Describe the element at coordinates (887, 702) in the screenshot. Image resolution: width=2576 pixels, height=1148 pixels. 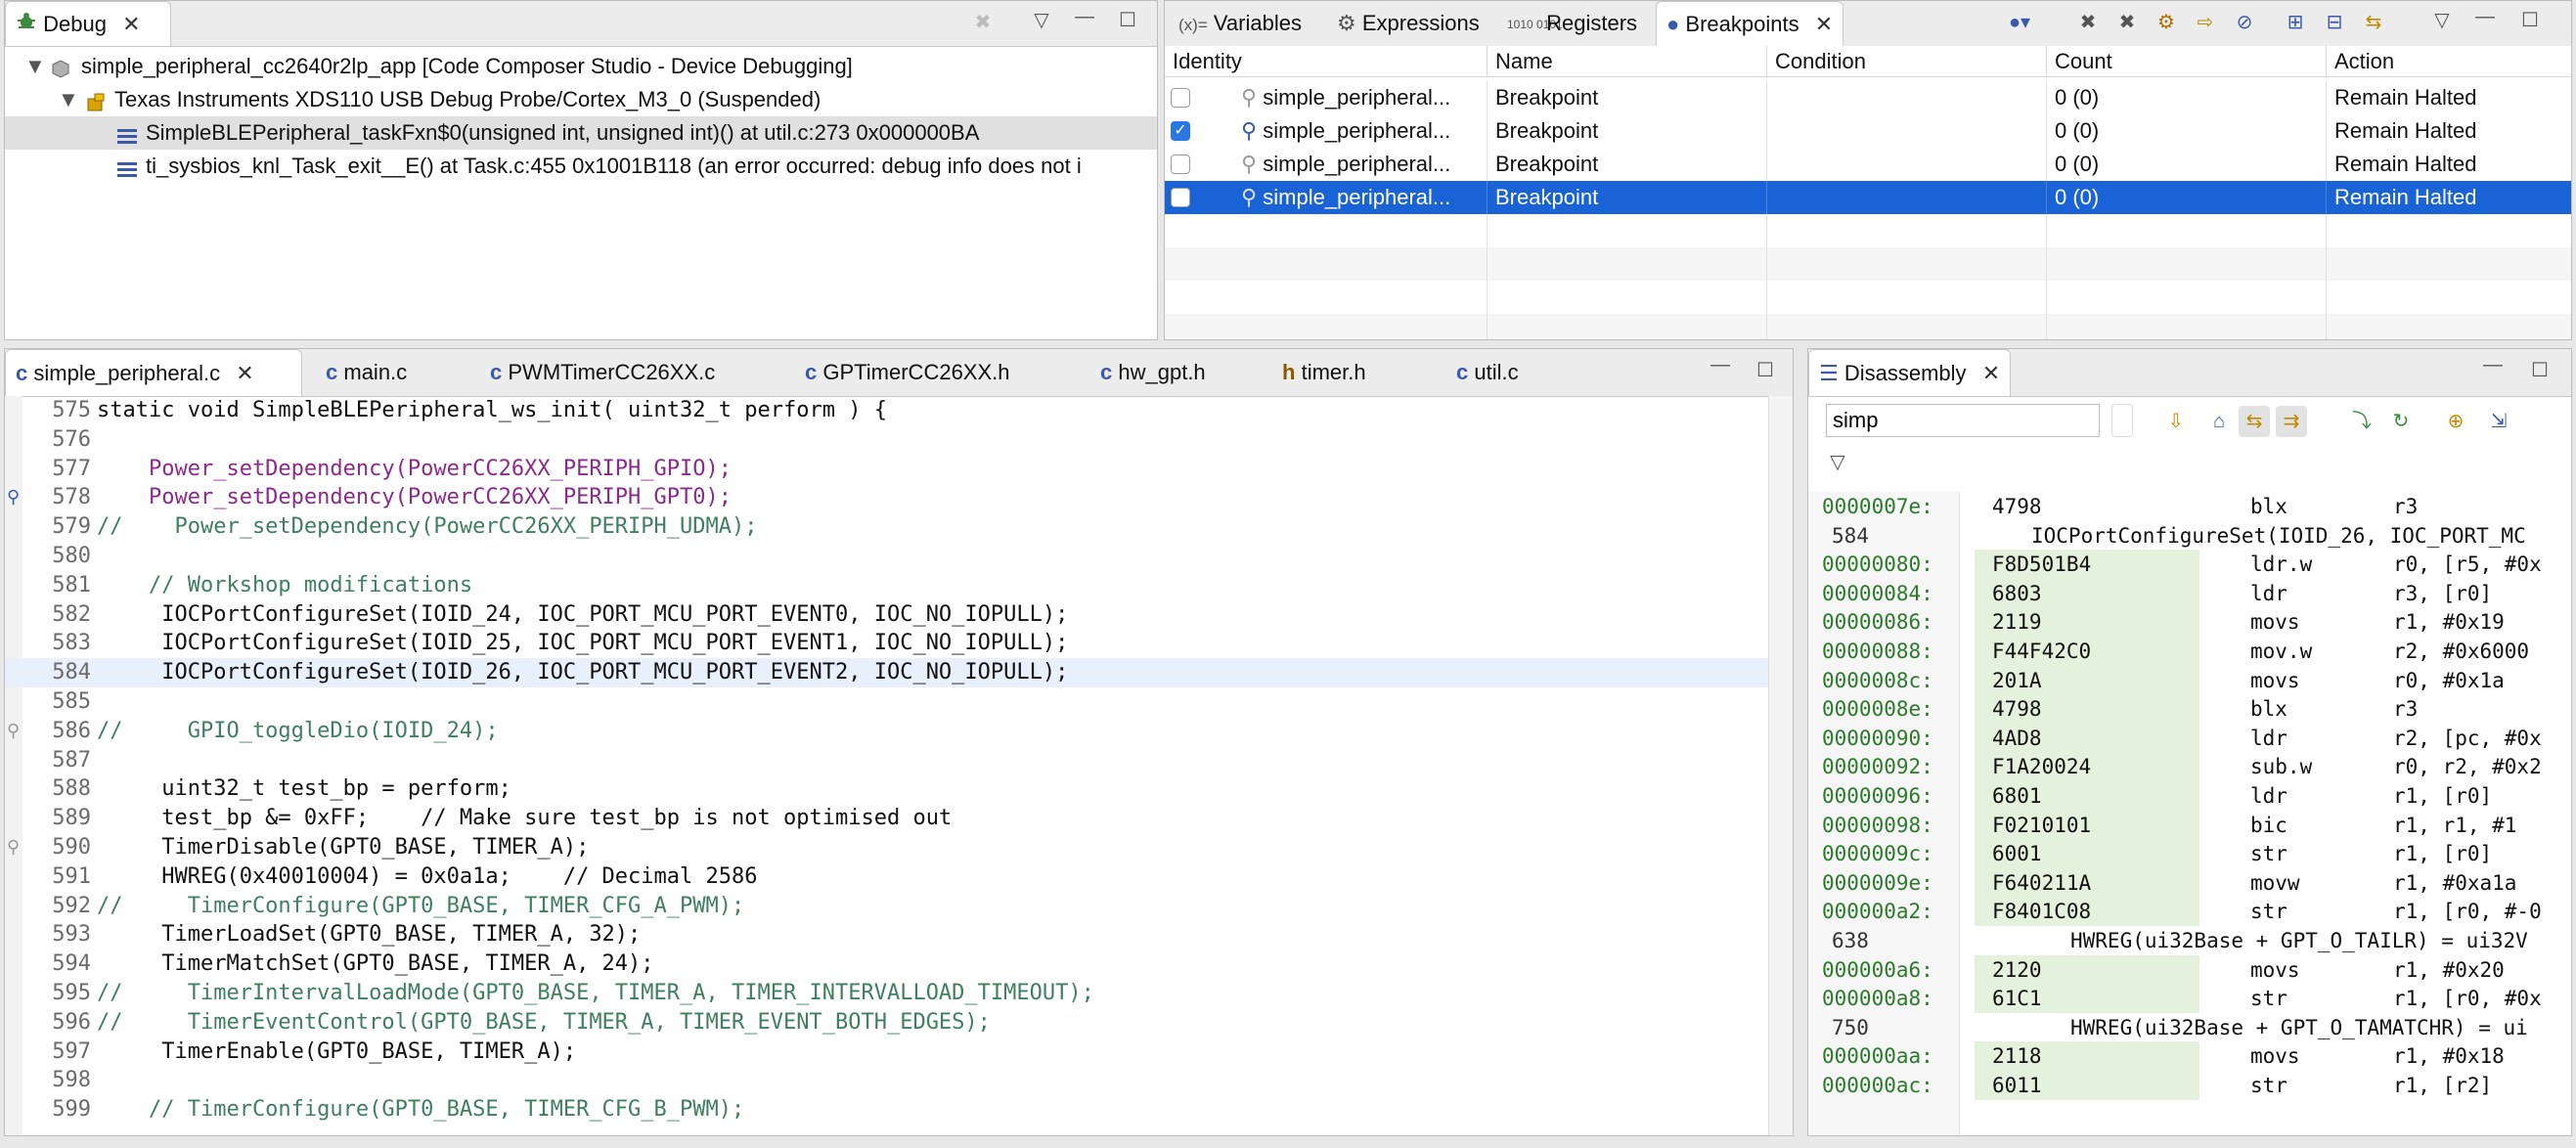
I see `code-line: 585` at that location.